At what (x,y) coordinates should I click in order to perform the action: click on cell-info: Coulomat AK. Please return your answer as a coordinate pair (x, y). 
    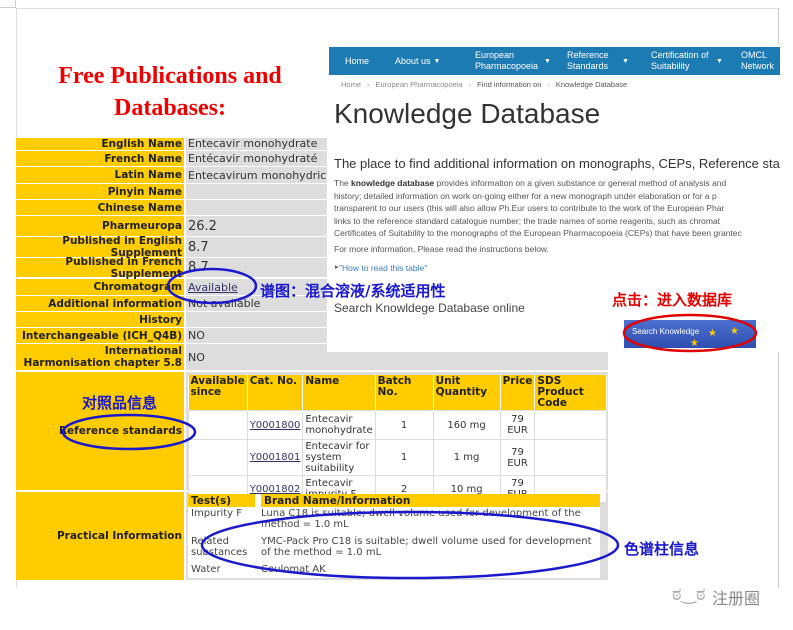
    Looking at the image, I should click on (293, 569).